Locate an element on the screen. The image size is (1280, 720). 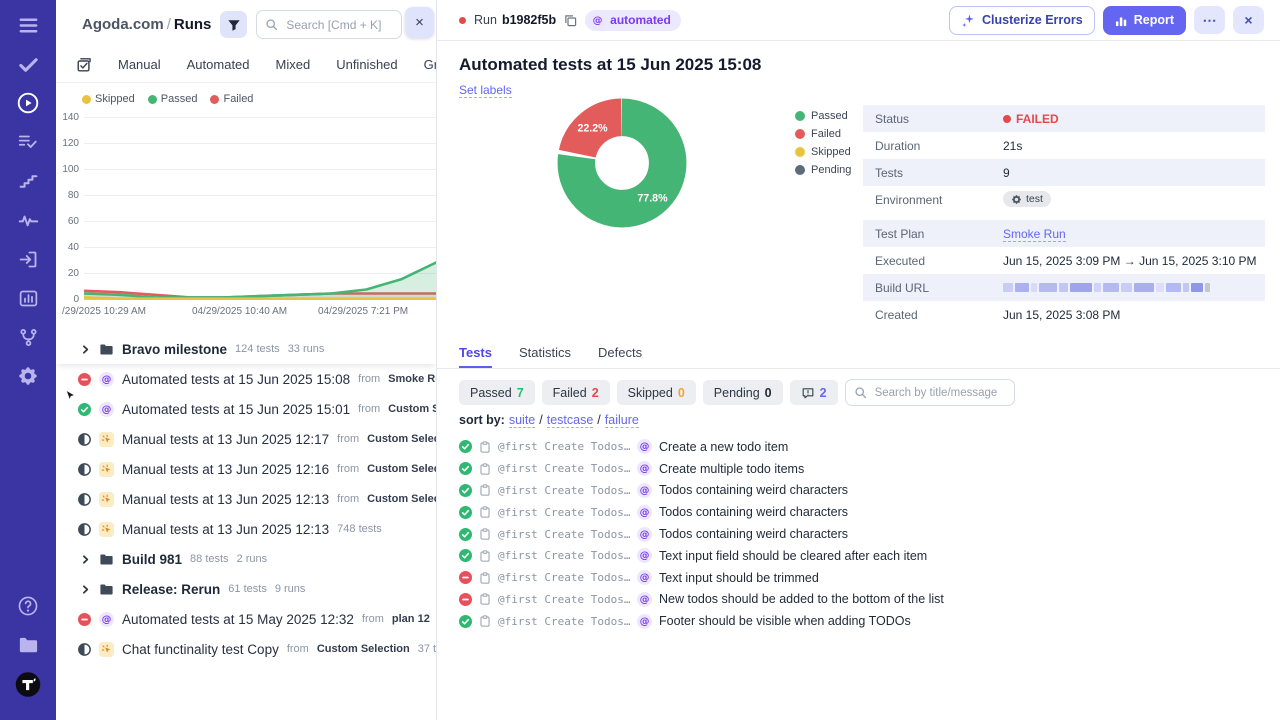
clusterize-errors-button: Clusterize Errors is located at coordinates (1021, 20).